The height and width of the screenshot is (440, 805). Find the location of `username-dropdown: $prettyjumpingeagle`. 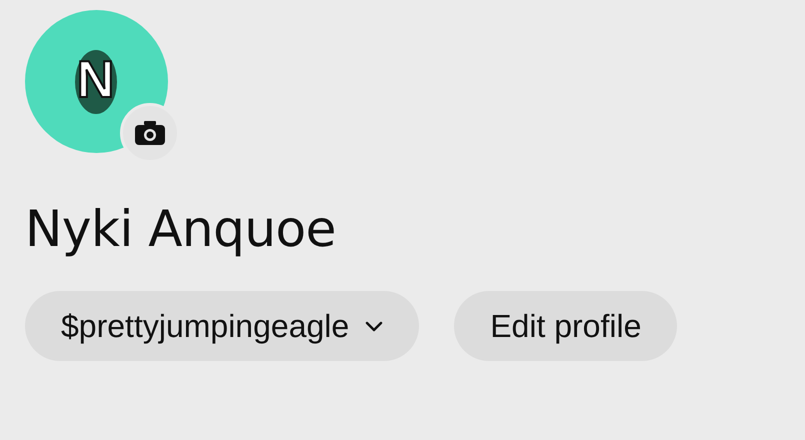

username-dropdown: $prettyjumpingeagle is located at coordinates (222, 326).